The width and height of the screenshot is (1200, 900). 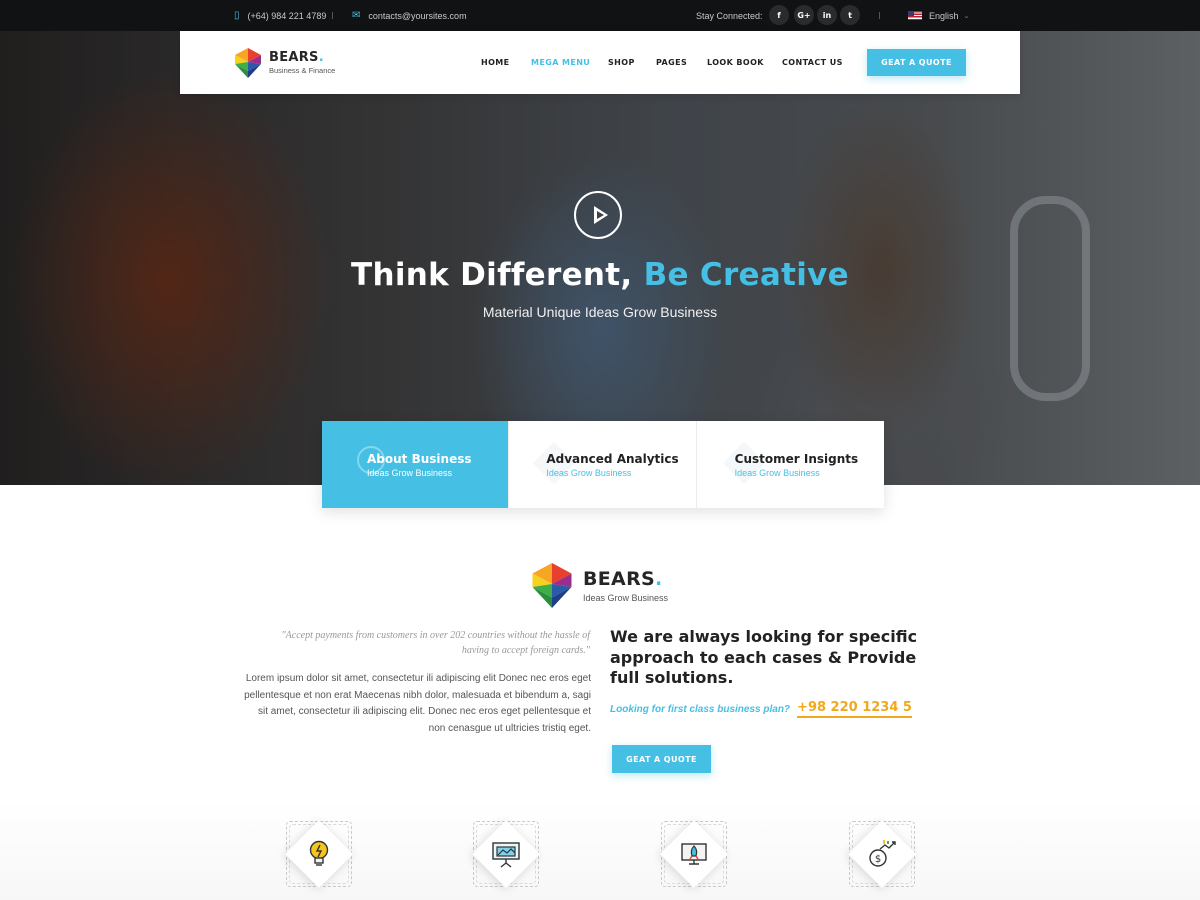 I want to click on topbar-email: ✉ contacts@yoursites.com, so click(x=409, y=15).